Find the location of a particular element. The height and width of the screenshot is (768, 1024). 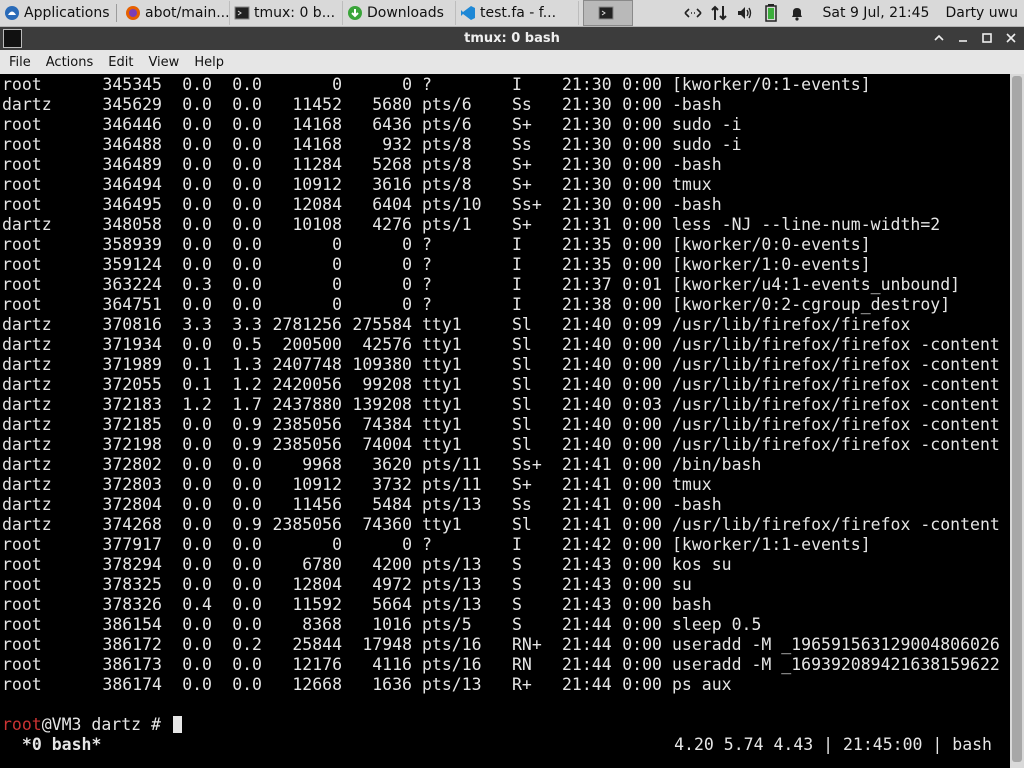

ps-pid: 359124 is located at coordinates (132, 264).